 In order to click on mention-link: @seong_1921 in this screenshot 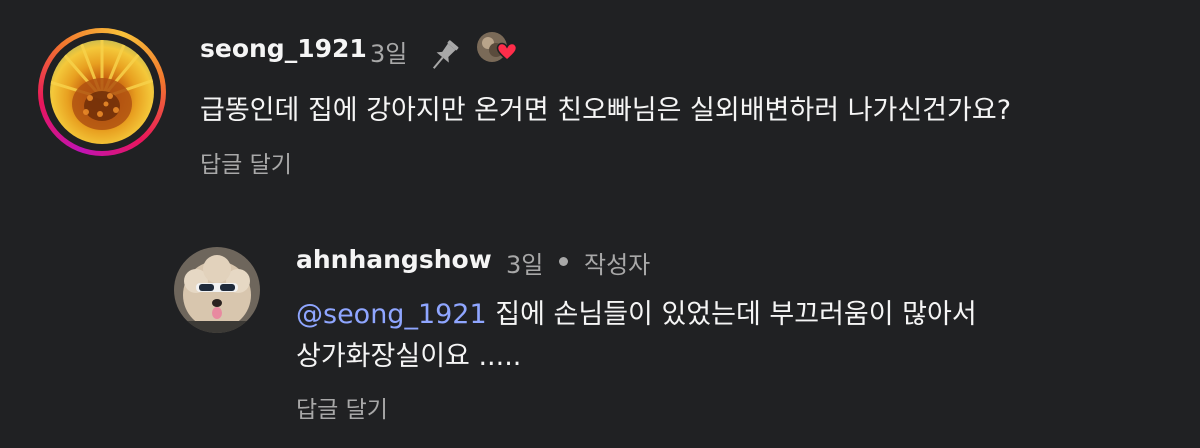, I will do `click(391, 314)`.